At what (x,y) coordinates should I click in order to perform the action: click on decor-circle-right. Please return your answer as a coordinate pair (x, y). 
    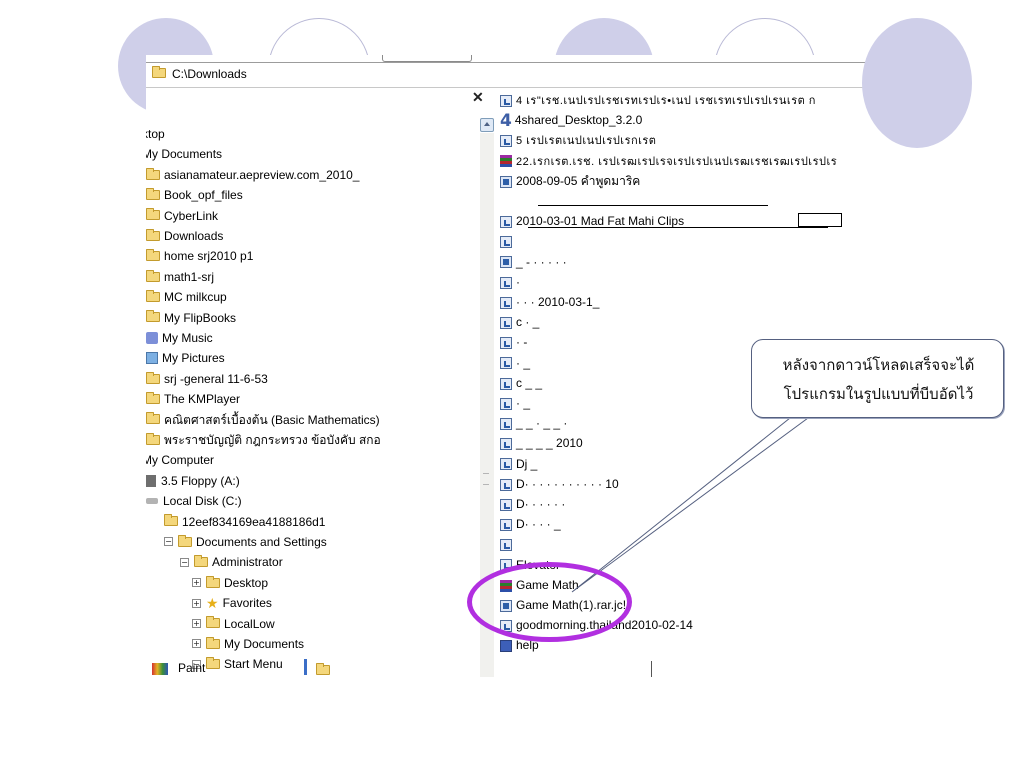
    Looking at the image, I should click on (917, 83).